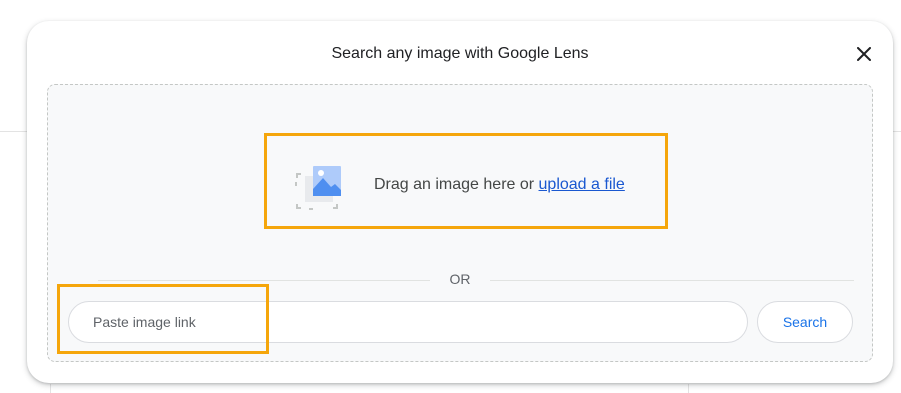 The width and height of the screenshot is (901, 393). Describe the element at coordinates (476, 280) in the screenshot. I see `or-divider: OR` at that location.